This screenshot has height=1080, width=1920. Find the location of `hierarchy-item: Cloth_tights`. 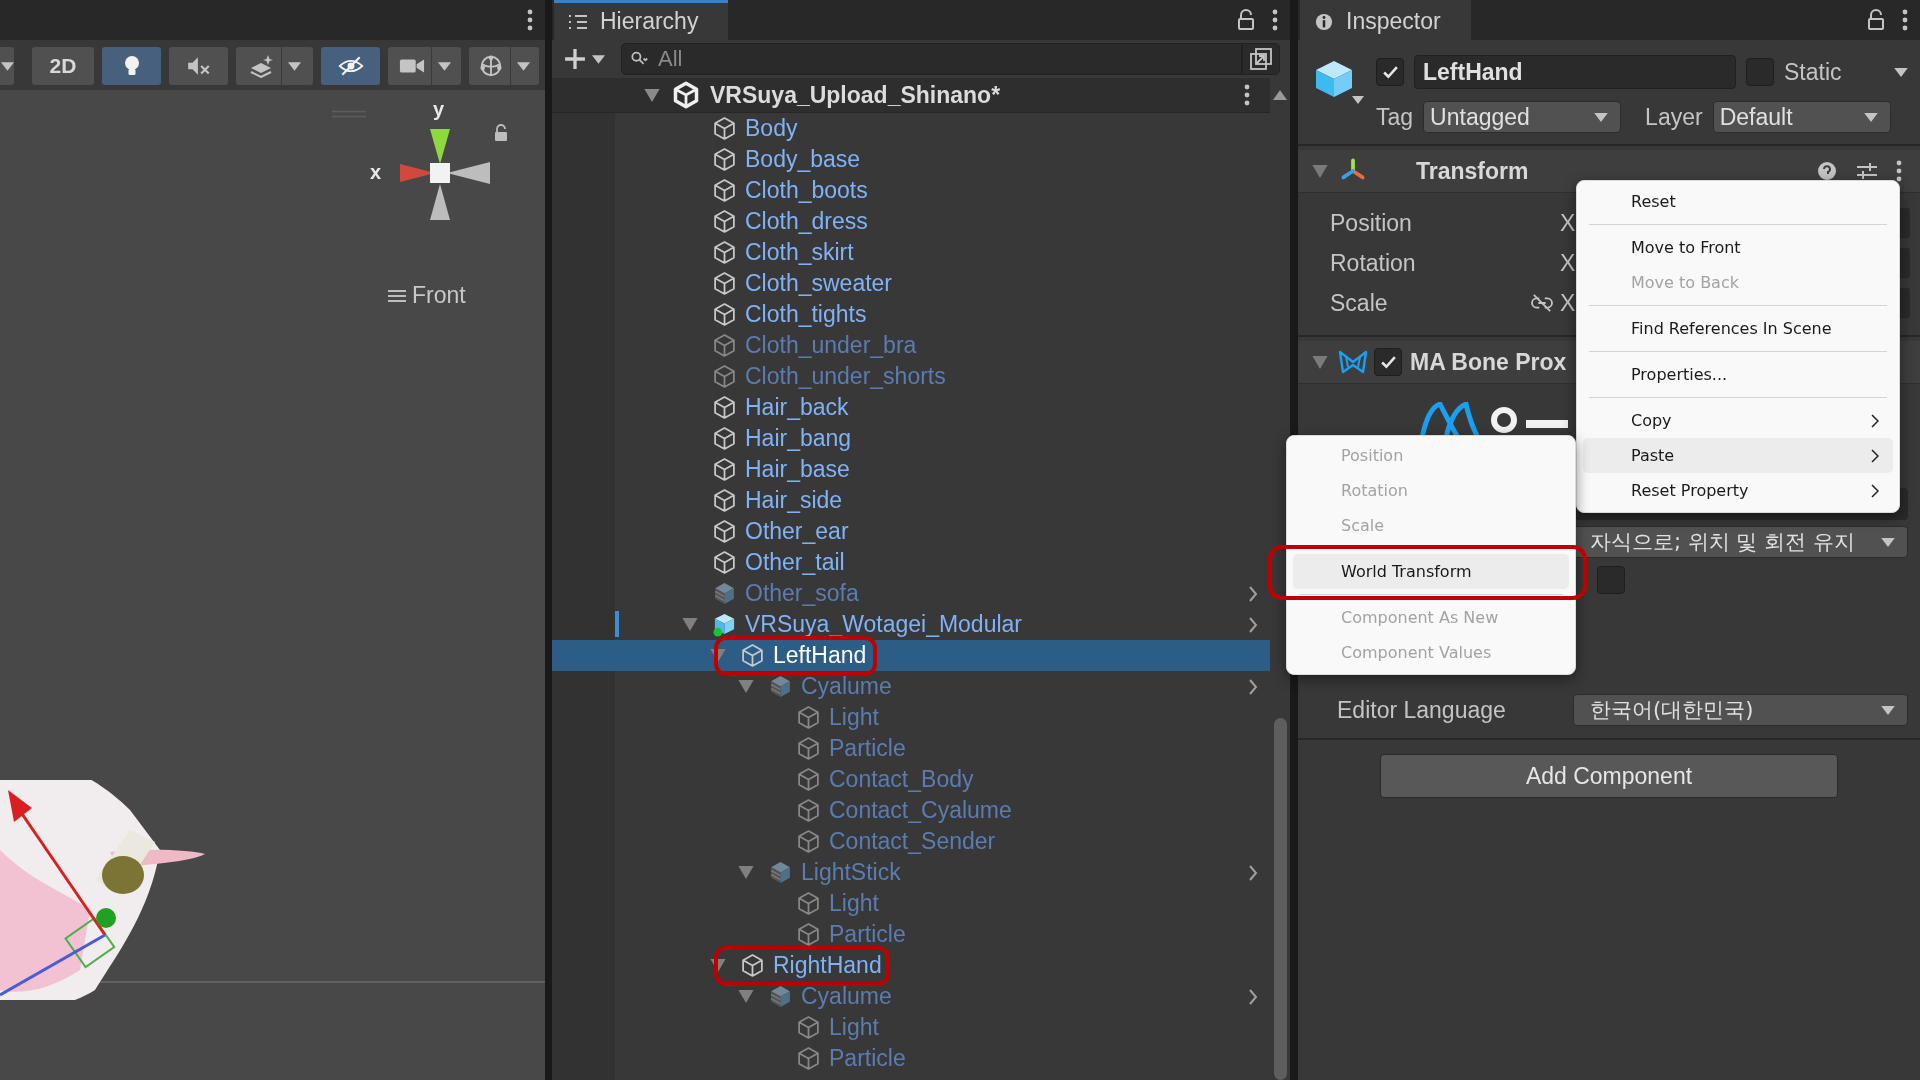

hierarchy-item: Cloth_tights is located at coordinates (911, 314).